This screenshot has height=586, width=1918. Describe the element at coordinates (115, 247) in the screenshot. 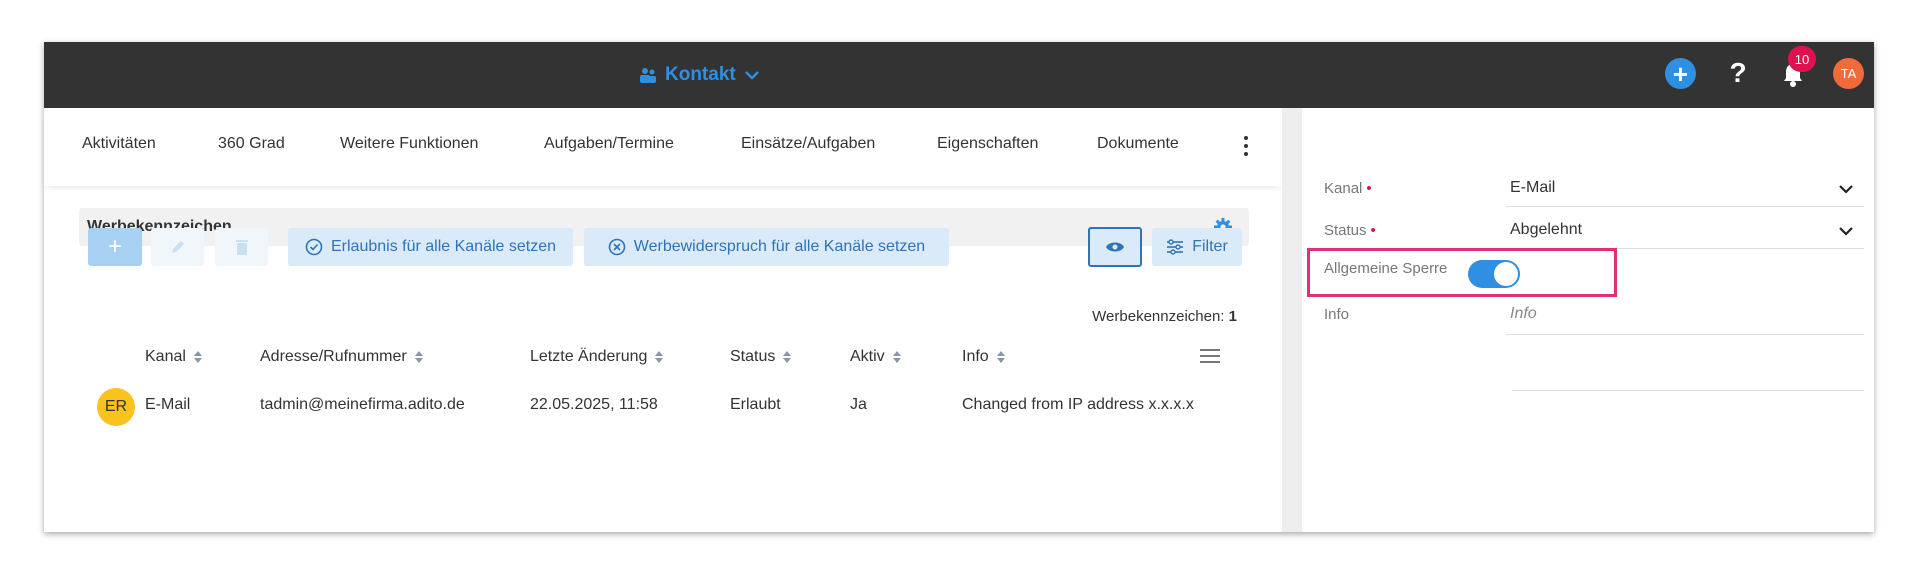

I see `add-entry-button: +` at that location.